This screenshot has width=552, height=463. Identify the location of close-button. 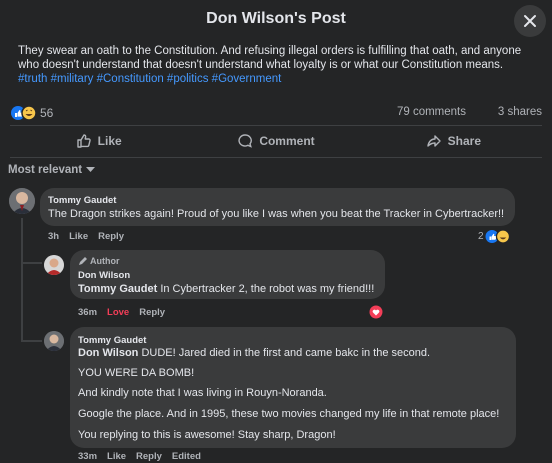
(530, 21).